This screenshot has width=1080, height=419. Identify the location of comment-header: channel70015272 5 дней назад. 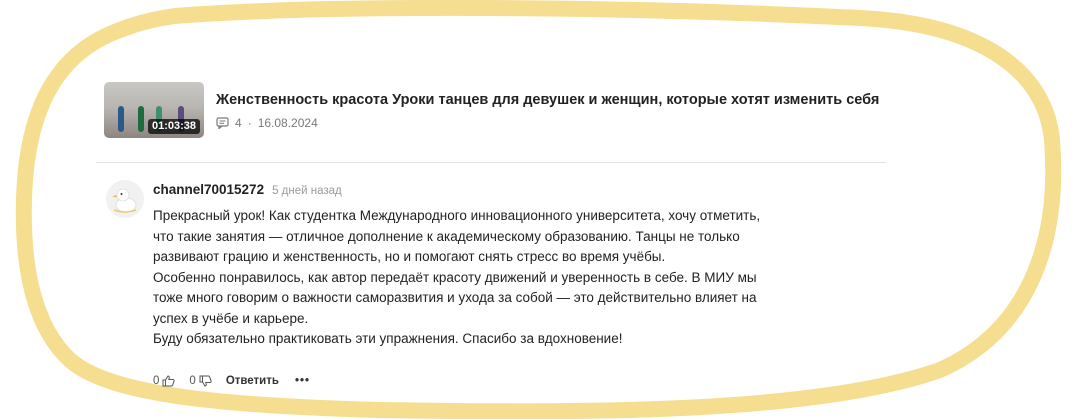
(247, 189).